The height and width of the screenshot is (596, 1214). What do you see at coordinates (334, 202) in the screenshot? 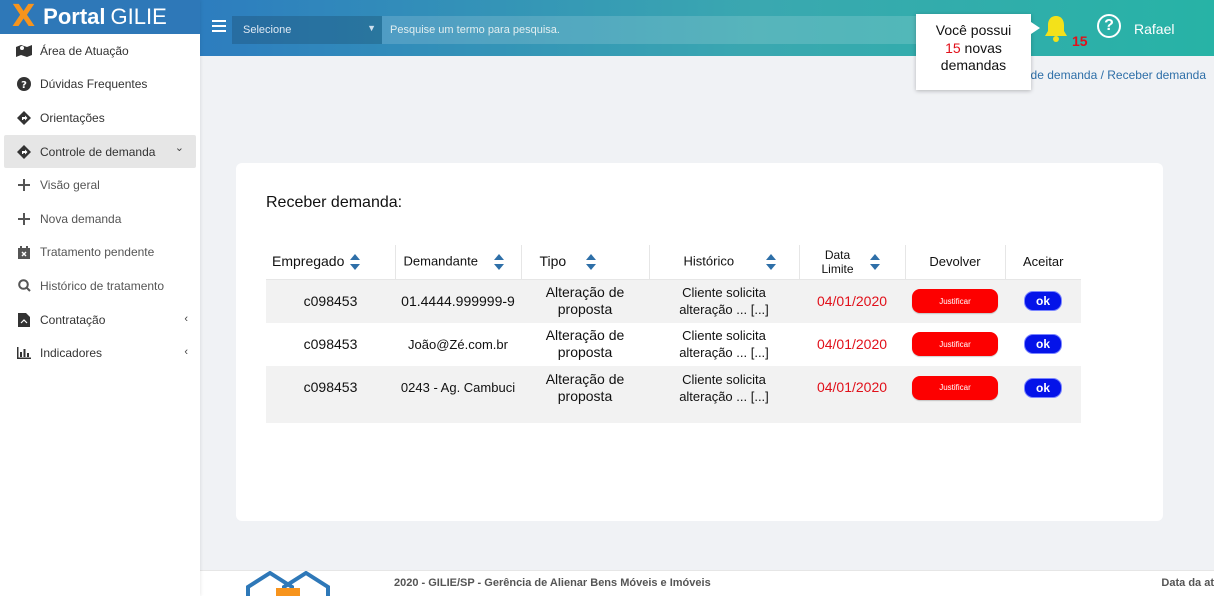
I see `page-title: Receber demanda:` at bounding box center [334, 202].